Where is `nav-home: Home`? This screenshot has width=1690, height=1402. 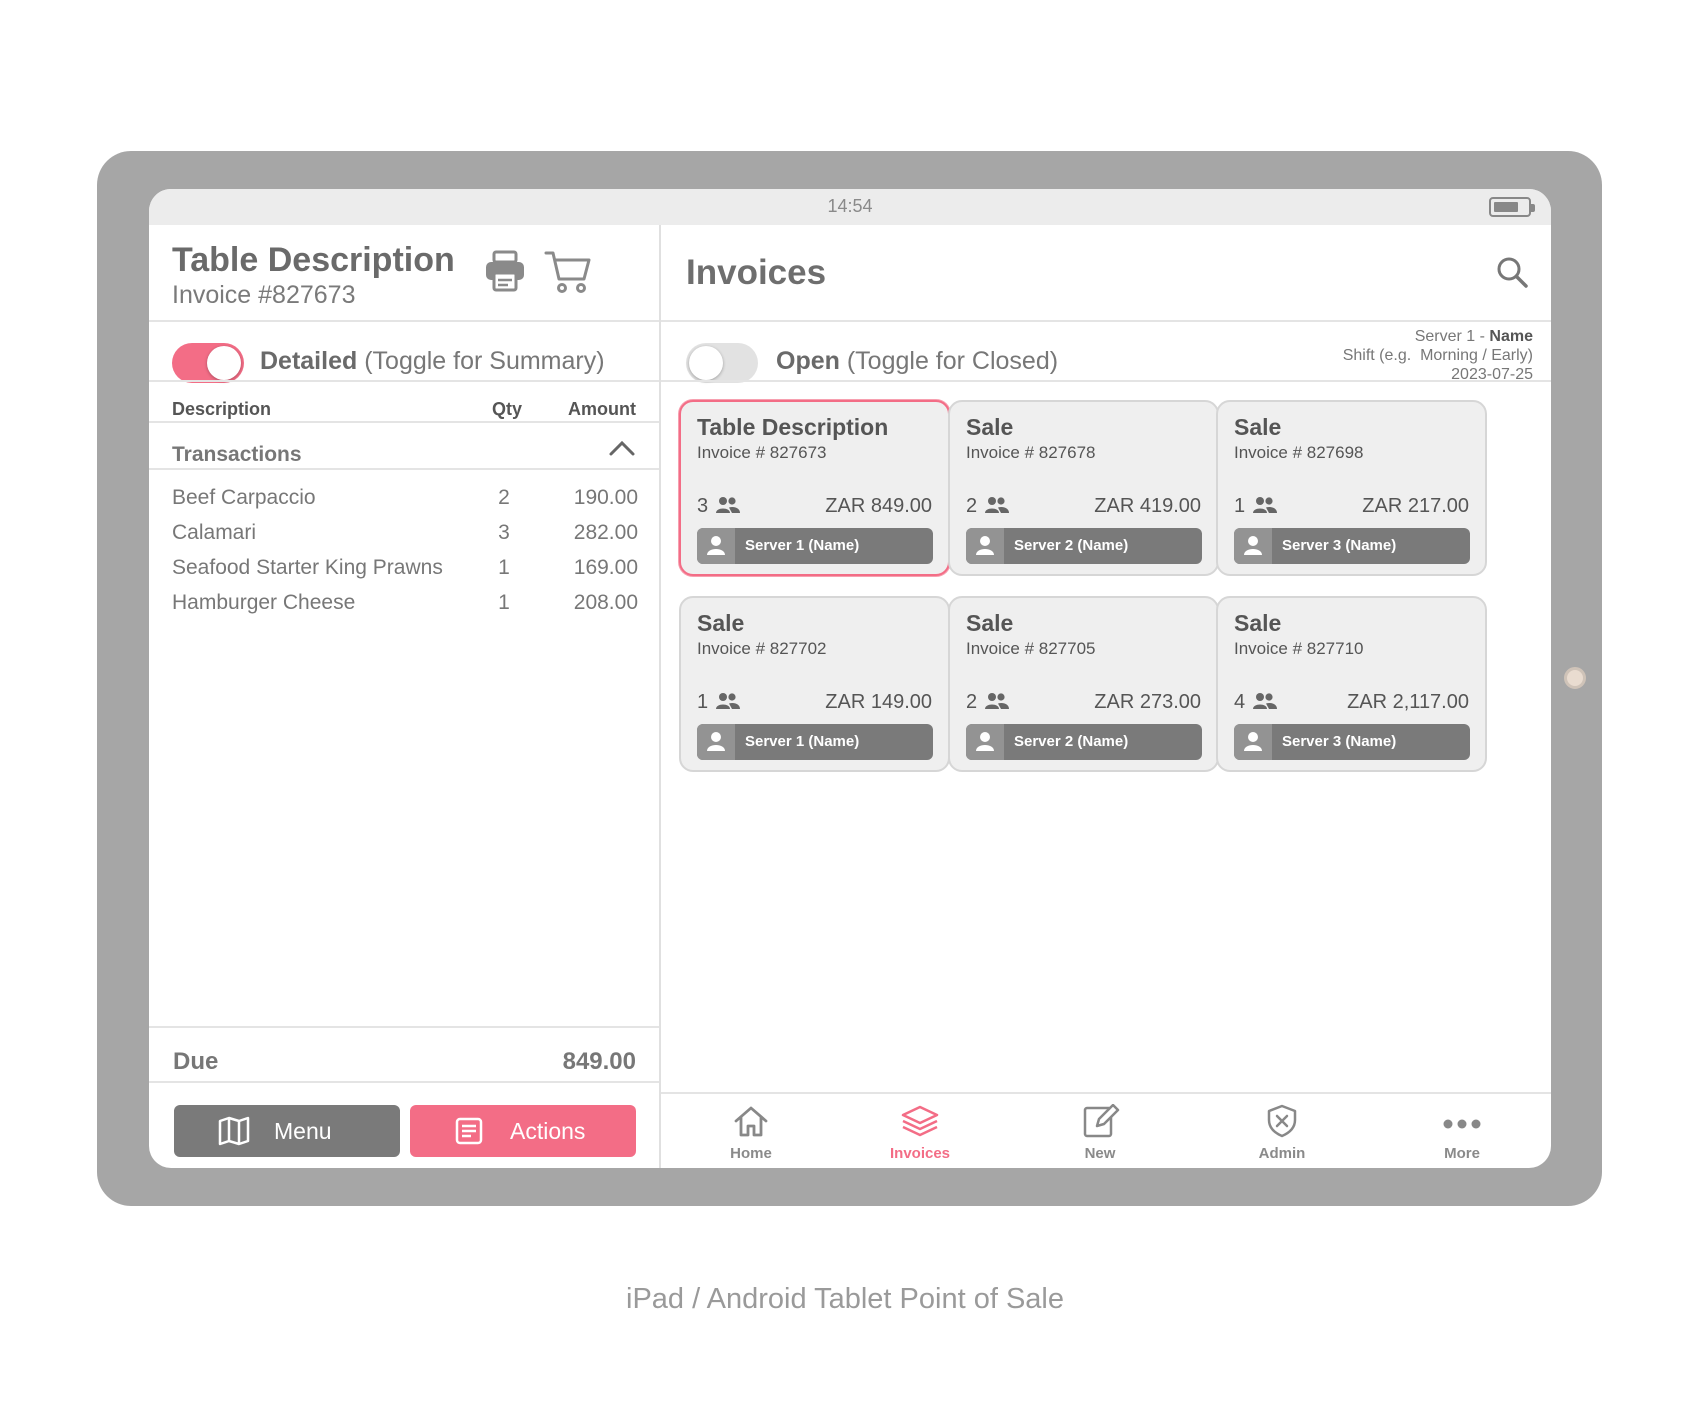
nav-home: Home is located at coordinates (751, 1133).